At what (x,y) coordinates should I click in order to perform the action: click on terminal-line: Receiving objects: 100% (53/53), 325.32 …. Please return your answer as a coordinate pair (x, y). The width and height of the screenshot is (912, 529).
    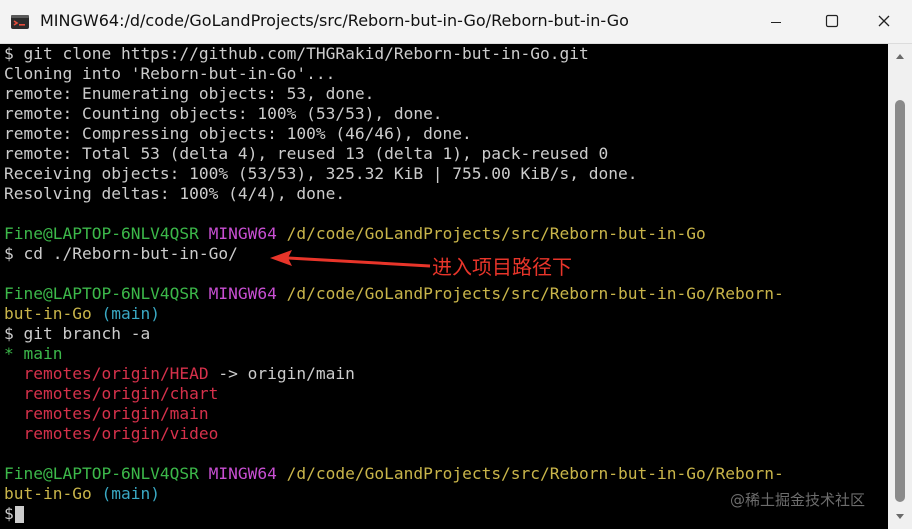
    Looking at the image, I should click on (444, 174).